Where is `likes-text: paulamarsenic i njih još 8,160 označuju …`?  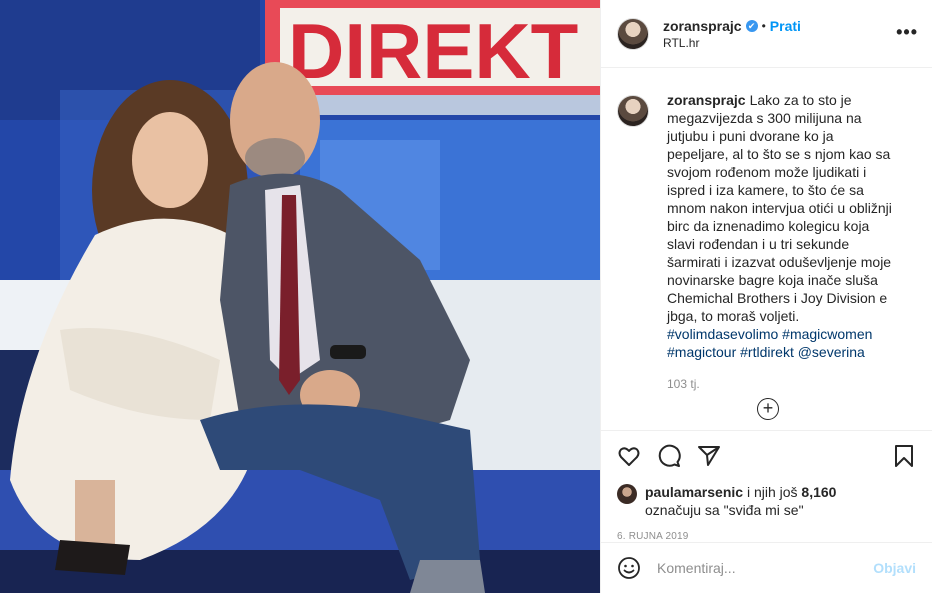
likes-text: paulamarsenic i njih još 8,160 označuju … is located at coordinates (740, 501).